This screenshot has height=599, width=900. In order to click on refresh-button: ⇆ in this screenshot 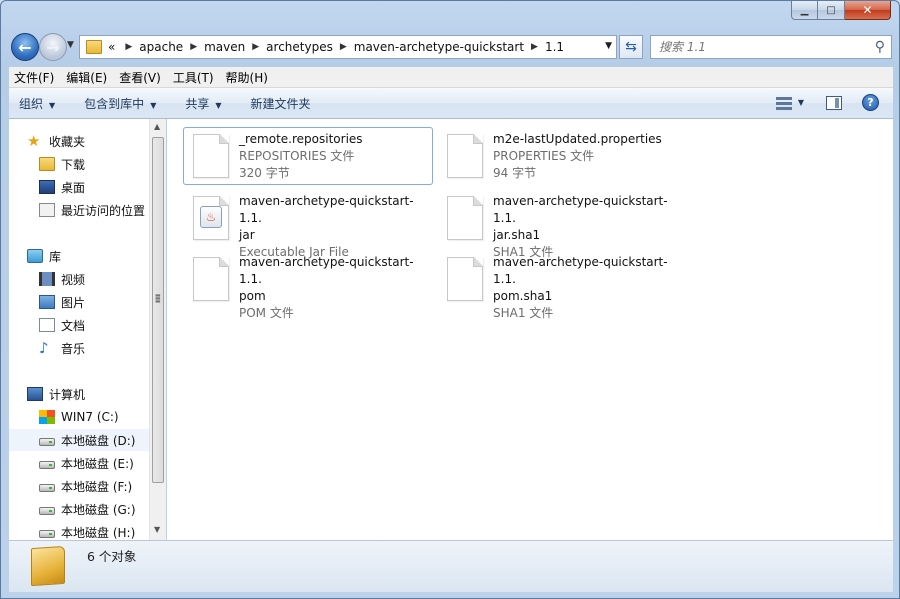, I will do `click(631, 47)`.